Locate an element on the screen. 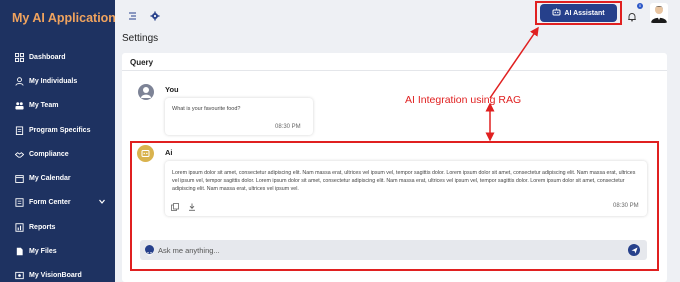 This screenshot has height=282, width=680. ai-avatar-icon is located at coordinates (145, 153).